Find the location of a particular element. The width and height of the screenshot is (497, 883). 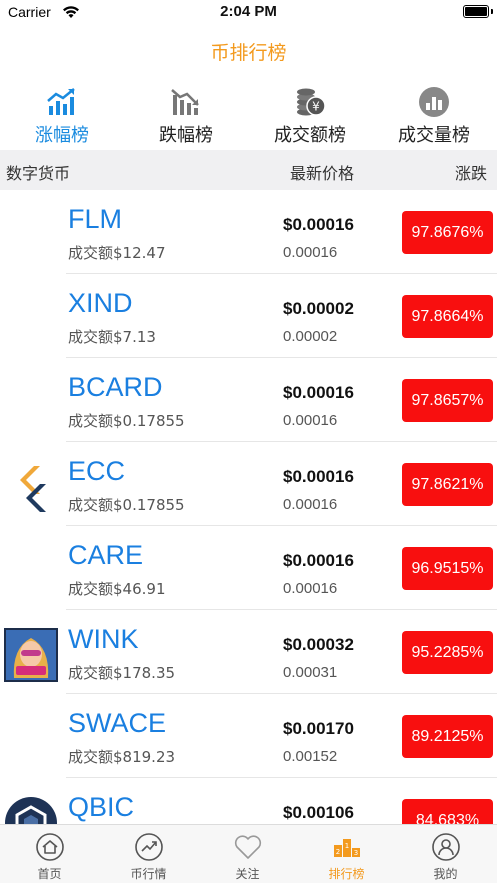

tab-volume: 成交量榜 is located at coordinates (434, 117).